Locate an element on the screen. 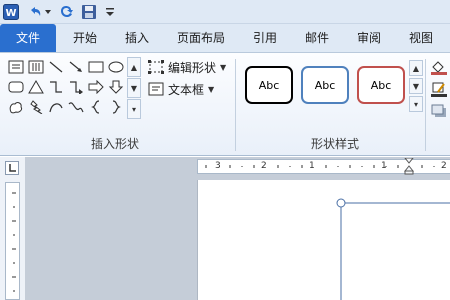 This screenshot has height=300, width=450. save-icon is located at coordinates (89, 11).